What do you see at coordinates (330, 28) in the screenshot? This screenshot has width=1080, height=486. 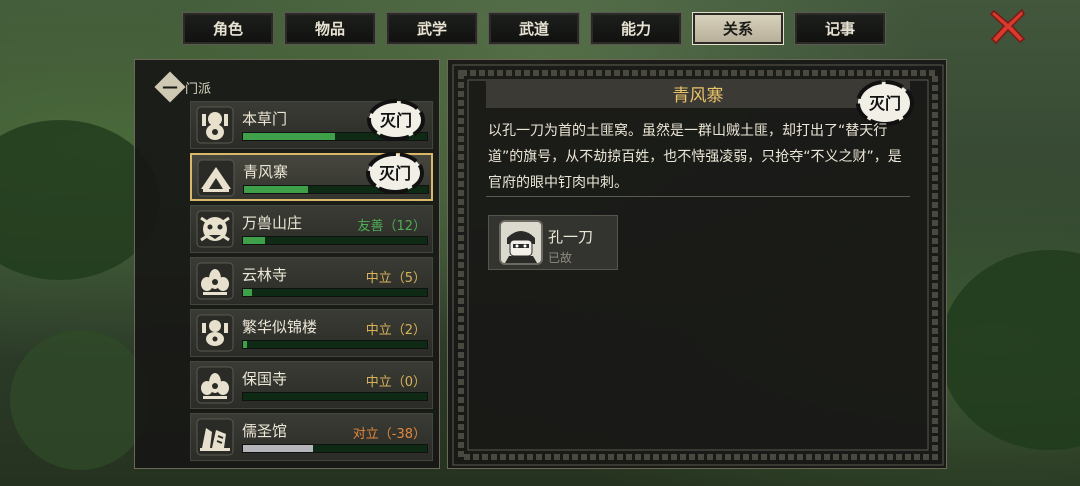 I see `tab-items: 物品` at bounding box center [330, 28].